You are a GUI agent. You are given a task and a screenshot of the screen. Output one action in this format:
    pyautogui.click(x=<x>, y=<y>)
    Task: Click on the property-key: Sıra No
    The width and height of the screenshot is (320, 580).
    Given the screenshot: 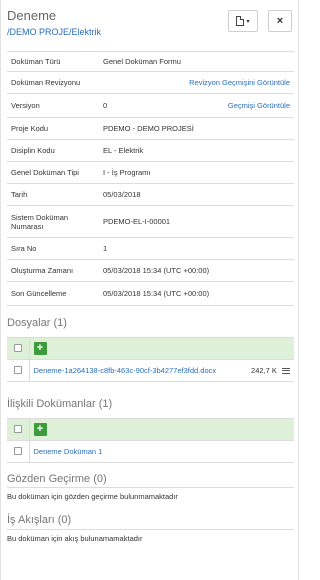 What is the action you would take?
    pyautogui.click(x=53, y=248)
    